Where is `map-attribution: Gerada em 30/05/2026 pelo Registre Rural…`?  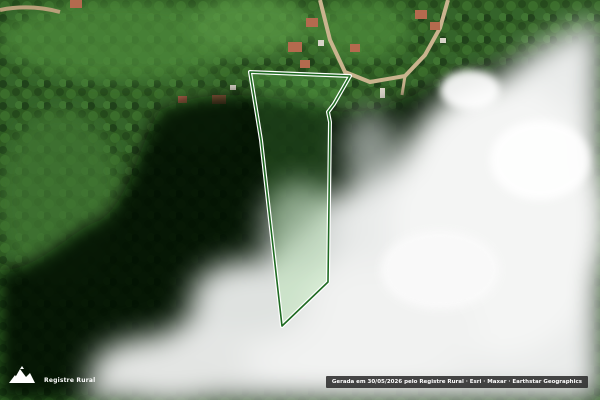 map-attribution: Gerada em 30/05/2026 pelo Registre Rural… is located at coordinates (456, 382).